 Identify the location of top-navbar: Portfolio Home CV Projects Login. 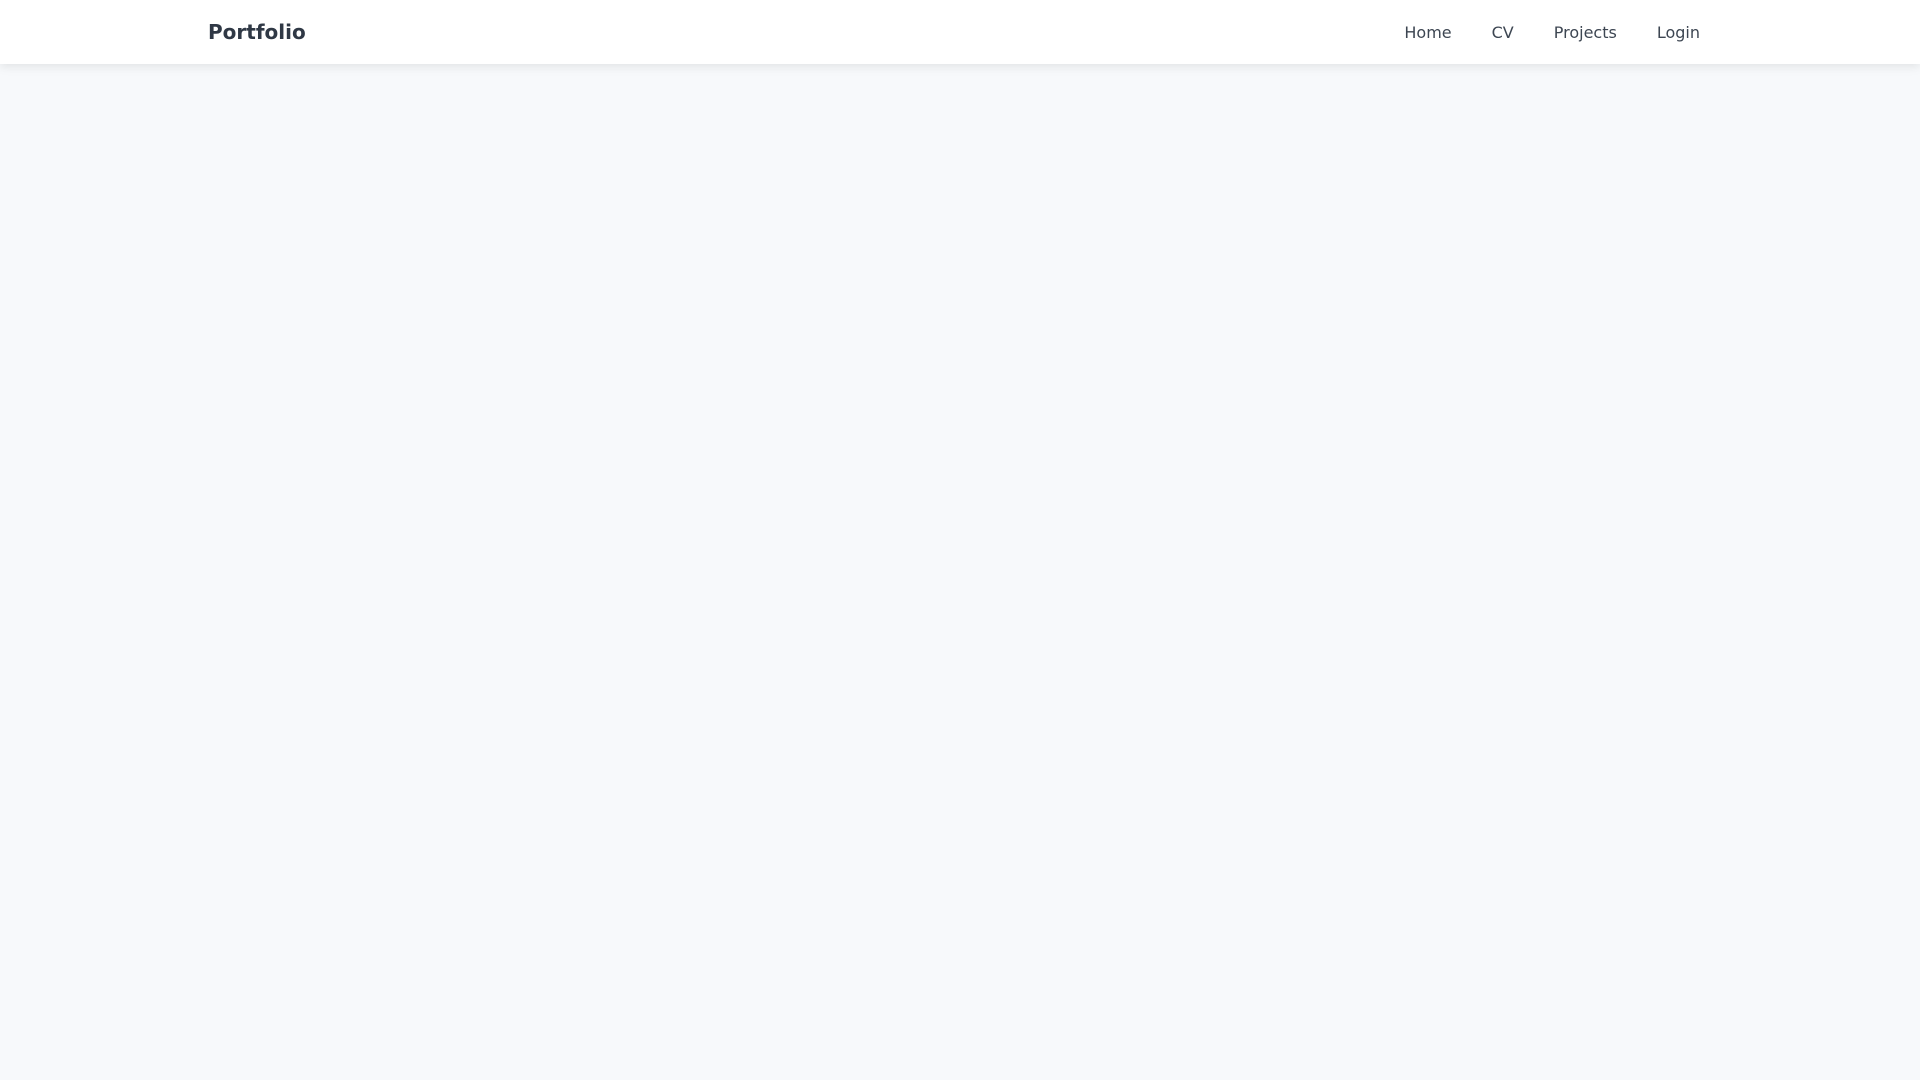
(960, 32).